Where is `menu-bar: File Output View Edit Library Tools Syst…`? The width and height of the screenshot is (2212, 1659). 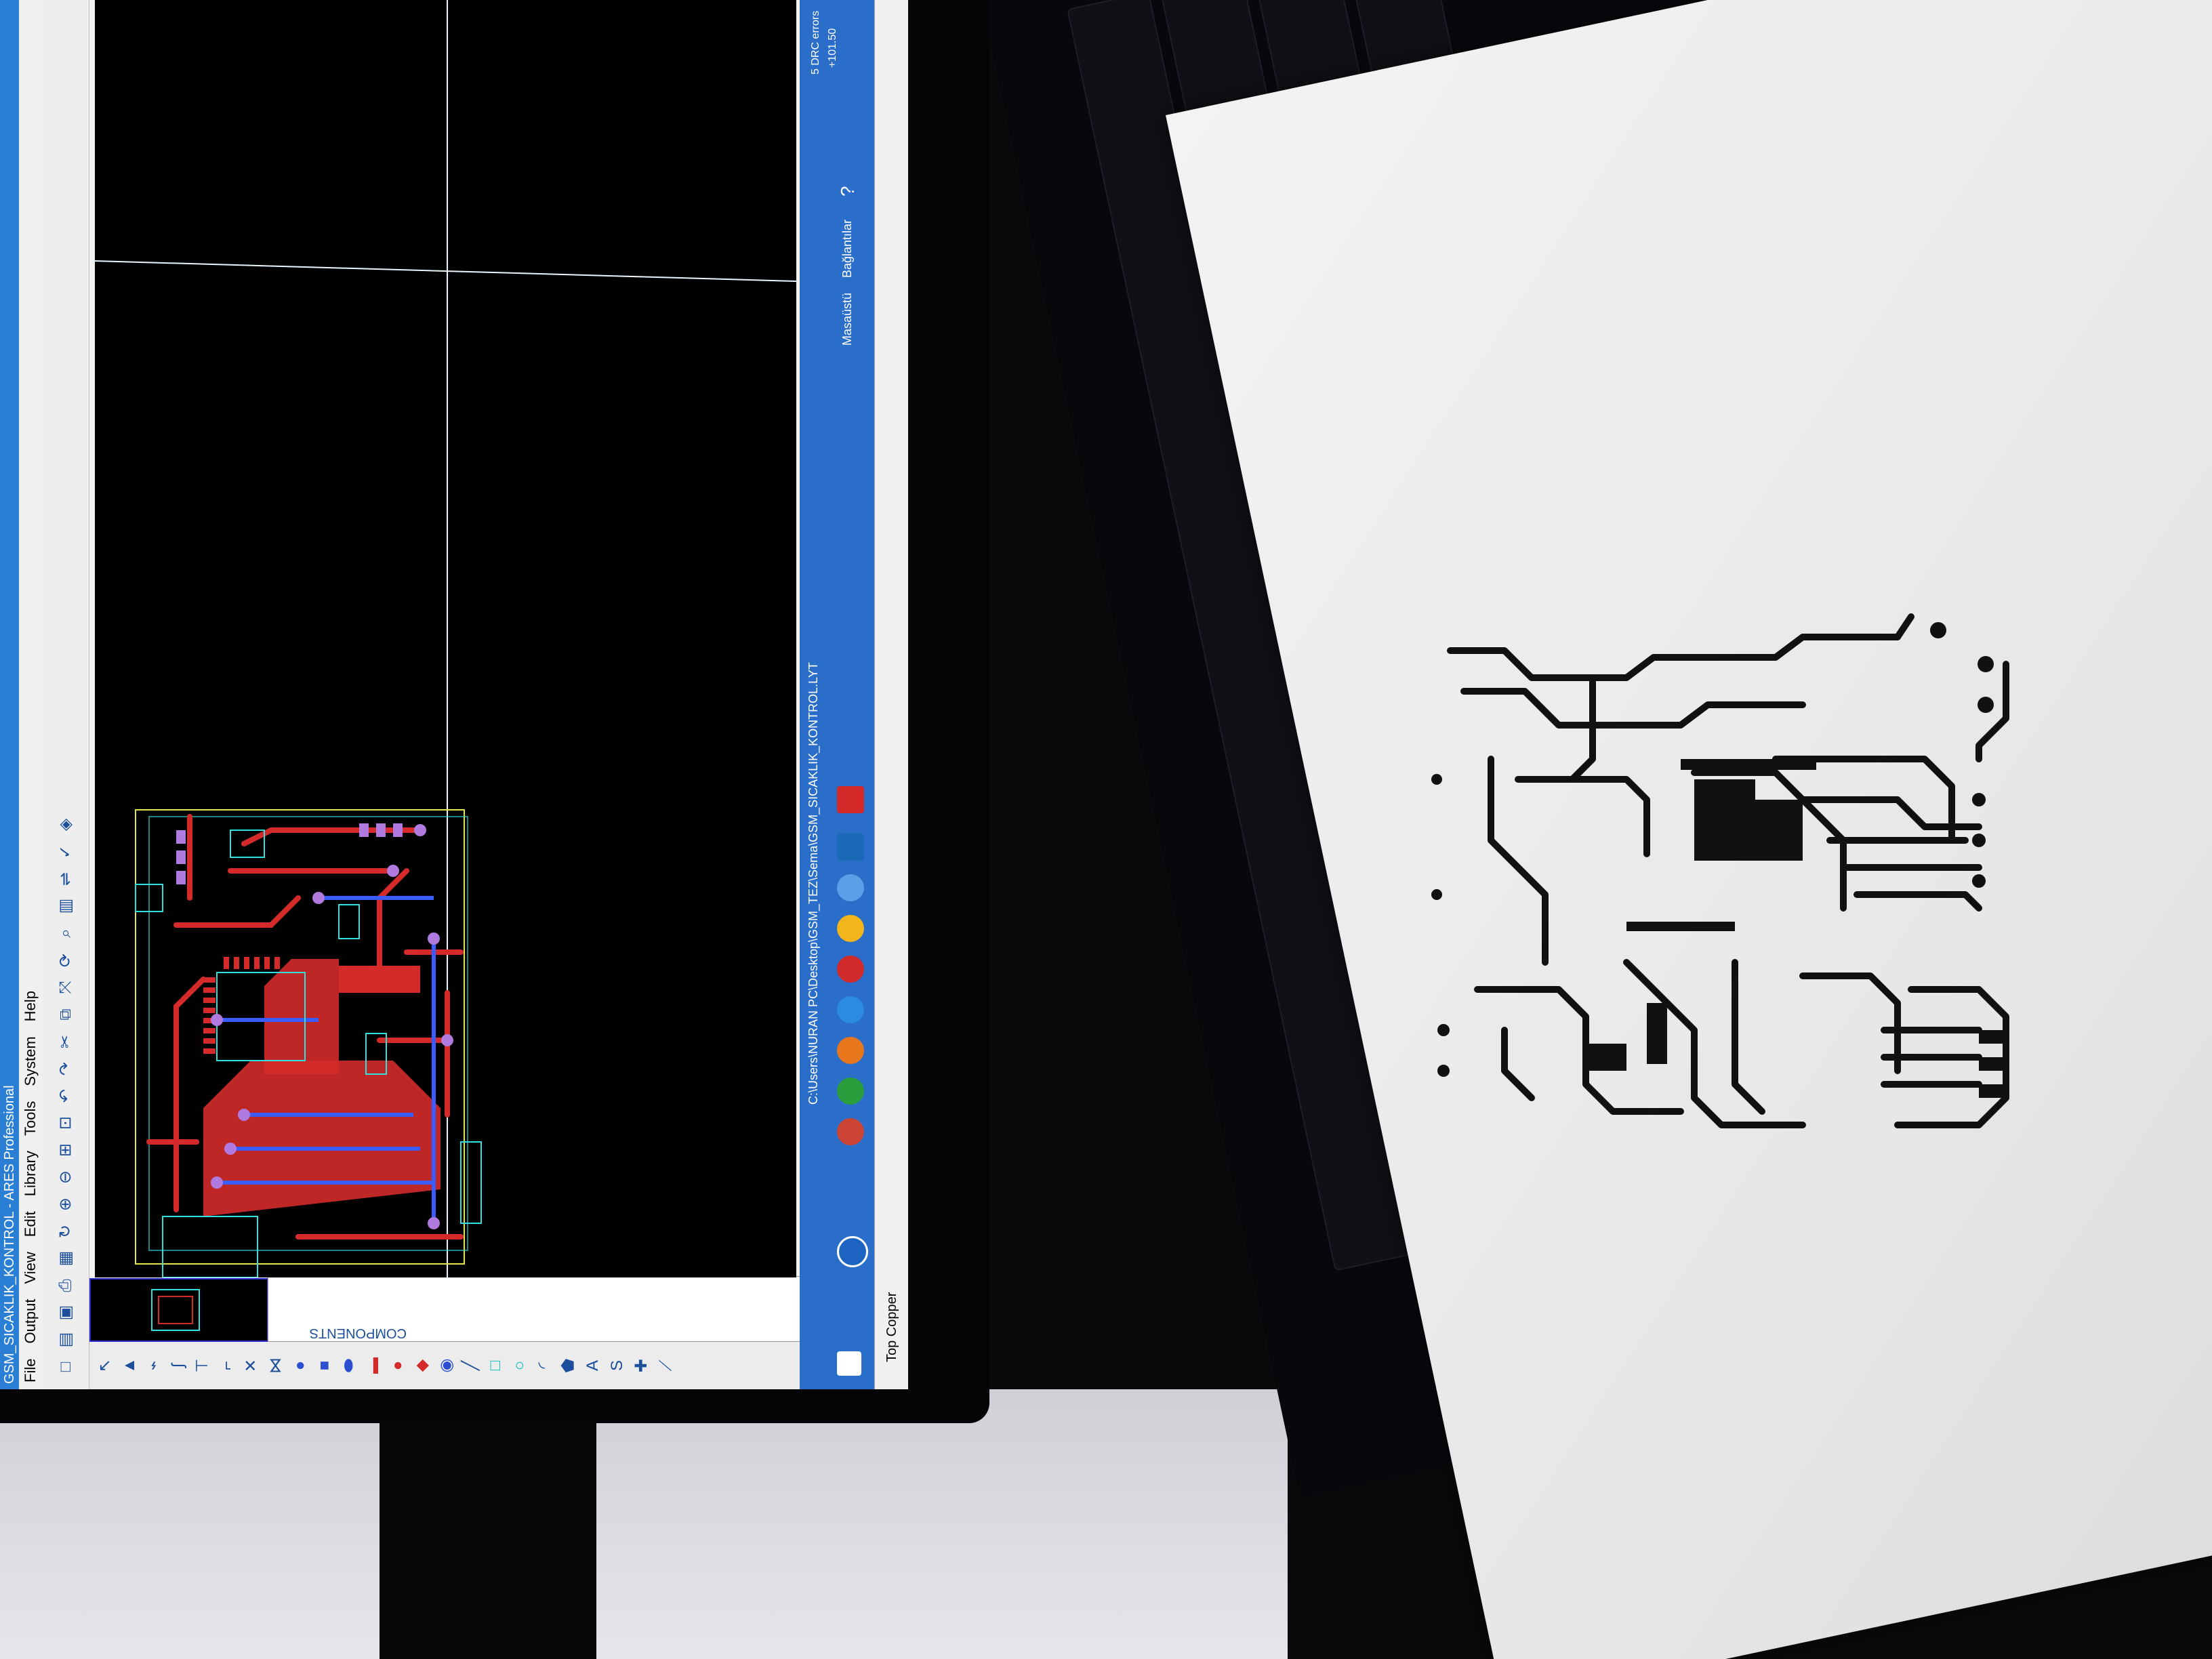
menu-bar: File Output View Edit Library Tools Syst… is located at coordinates (30, 694).